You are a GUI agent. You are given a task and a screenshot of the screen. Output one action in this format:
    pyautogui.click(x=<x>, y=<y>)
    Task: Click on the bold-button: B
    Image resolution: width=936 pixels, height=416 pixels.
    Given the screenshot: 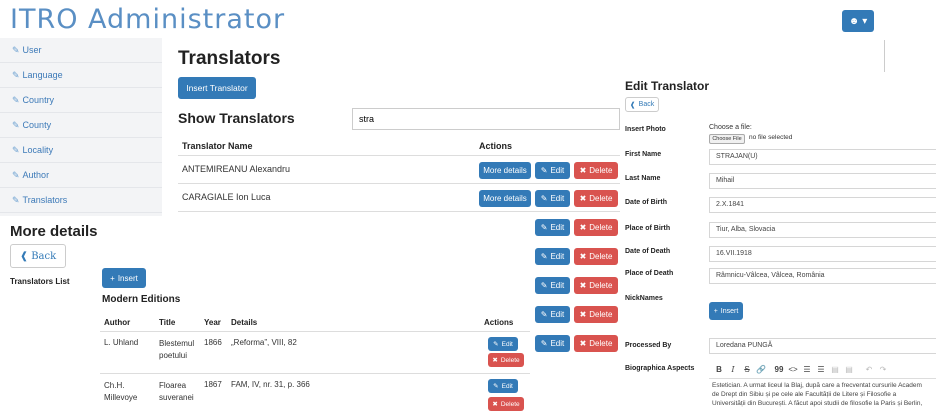 What is the action you would take?
    pyautogui.click(x=719, y=369)
    